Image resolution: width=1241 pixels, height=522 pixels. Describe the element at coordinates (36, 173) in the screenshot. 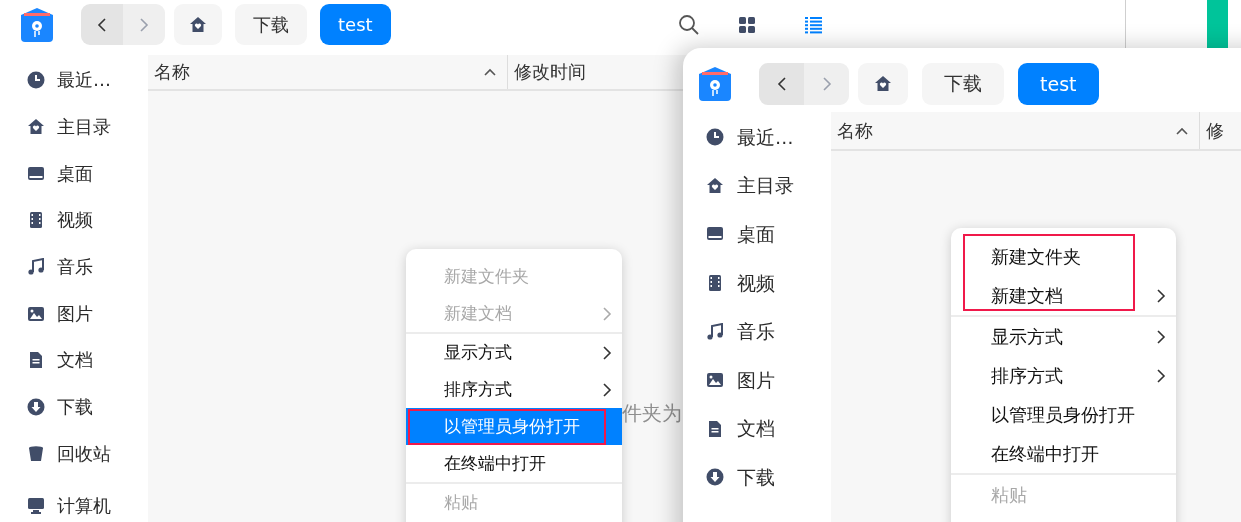

I see `desktop-icon` at that location.